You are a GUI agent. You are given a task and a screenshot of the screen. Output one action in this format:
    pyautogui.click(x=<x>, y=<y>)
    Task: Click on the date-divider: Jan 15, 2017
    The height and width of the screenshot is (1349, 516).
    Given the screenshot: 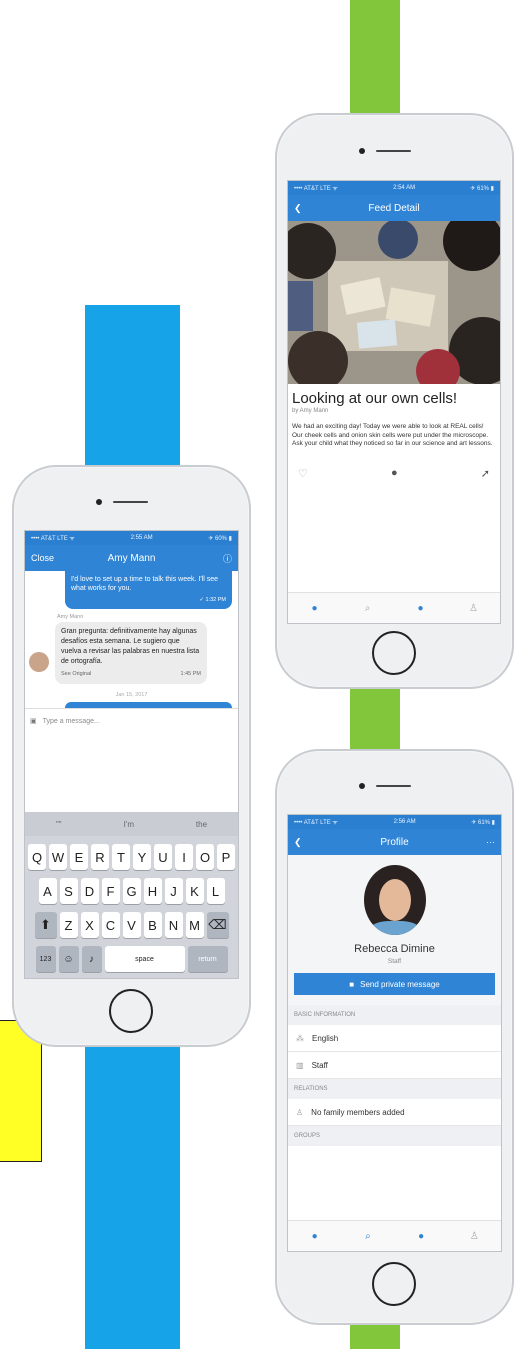 What is the action you would take?
    pyautogui.click(x=131, y=695)
    